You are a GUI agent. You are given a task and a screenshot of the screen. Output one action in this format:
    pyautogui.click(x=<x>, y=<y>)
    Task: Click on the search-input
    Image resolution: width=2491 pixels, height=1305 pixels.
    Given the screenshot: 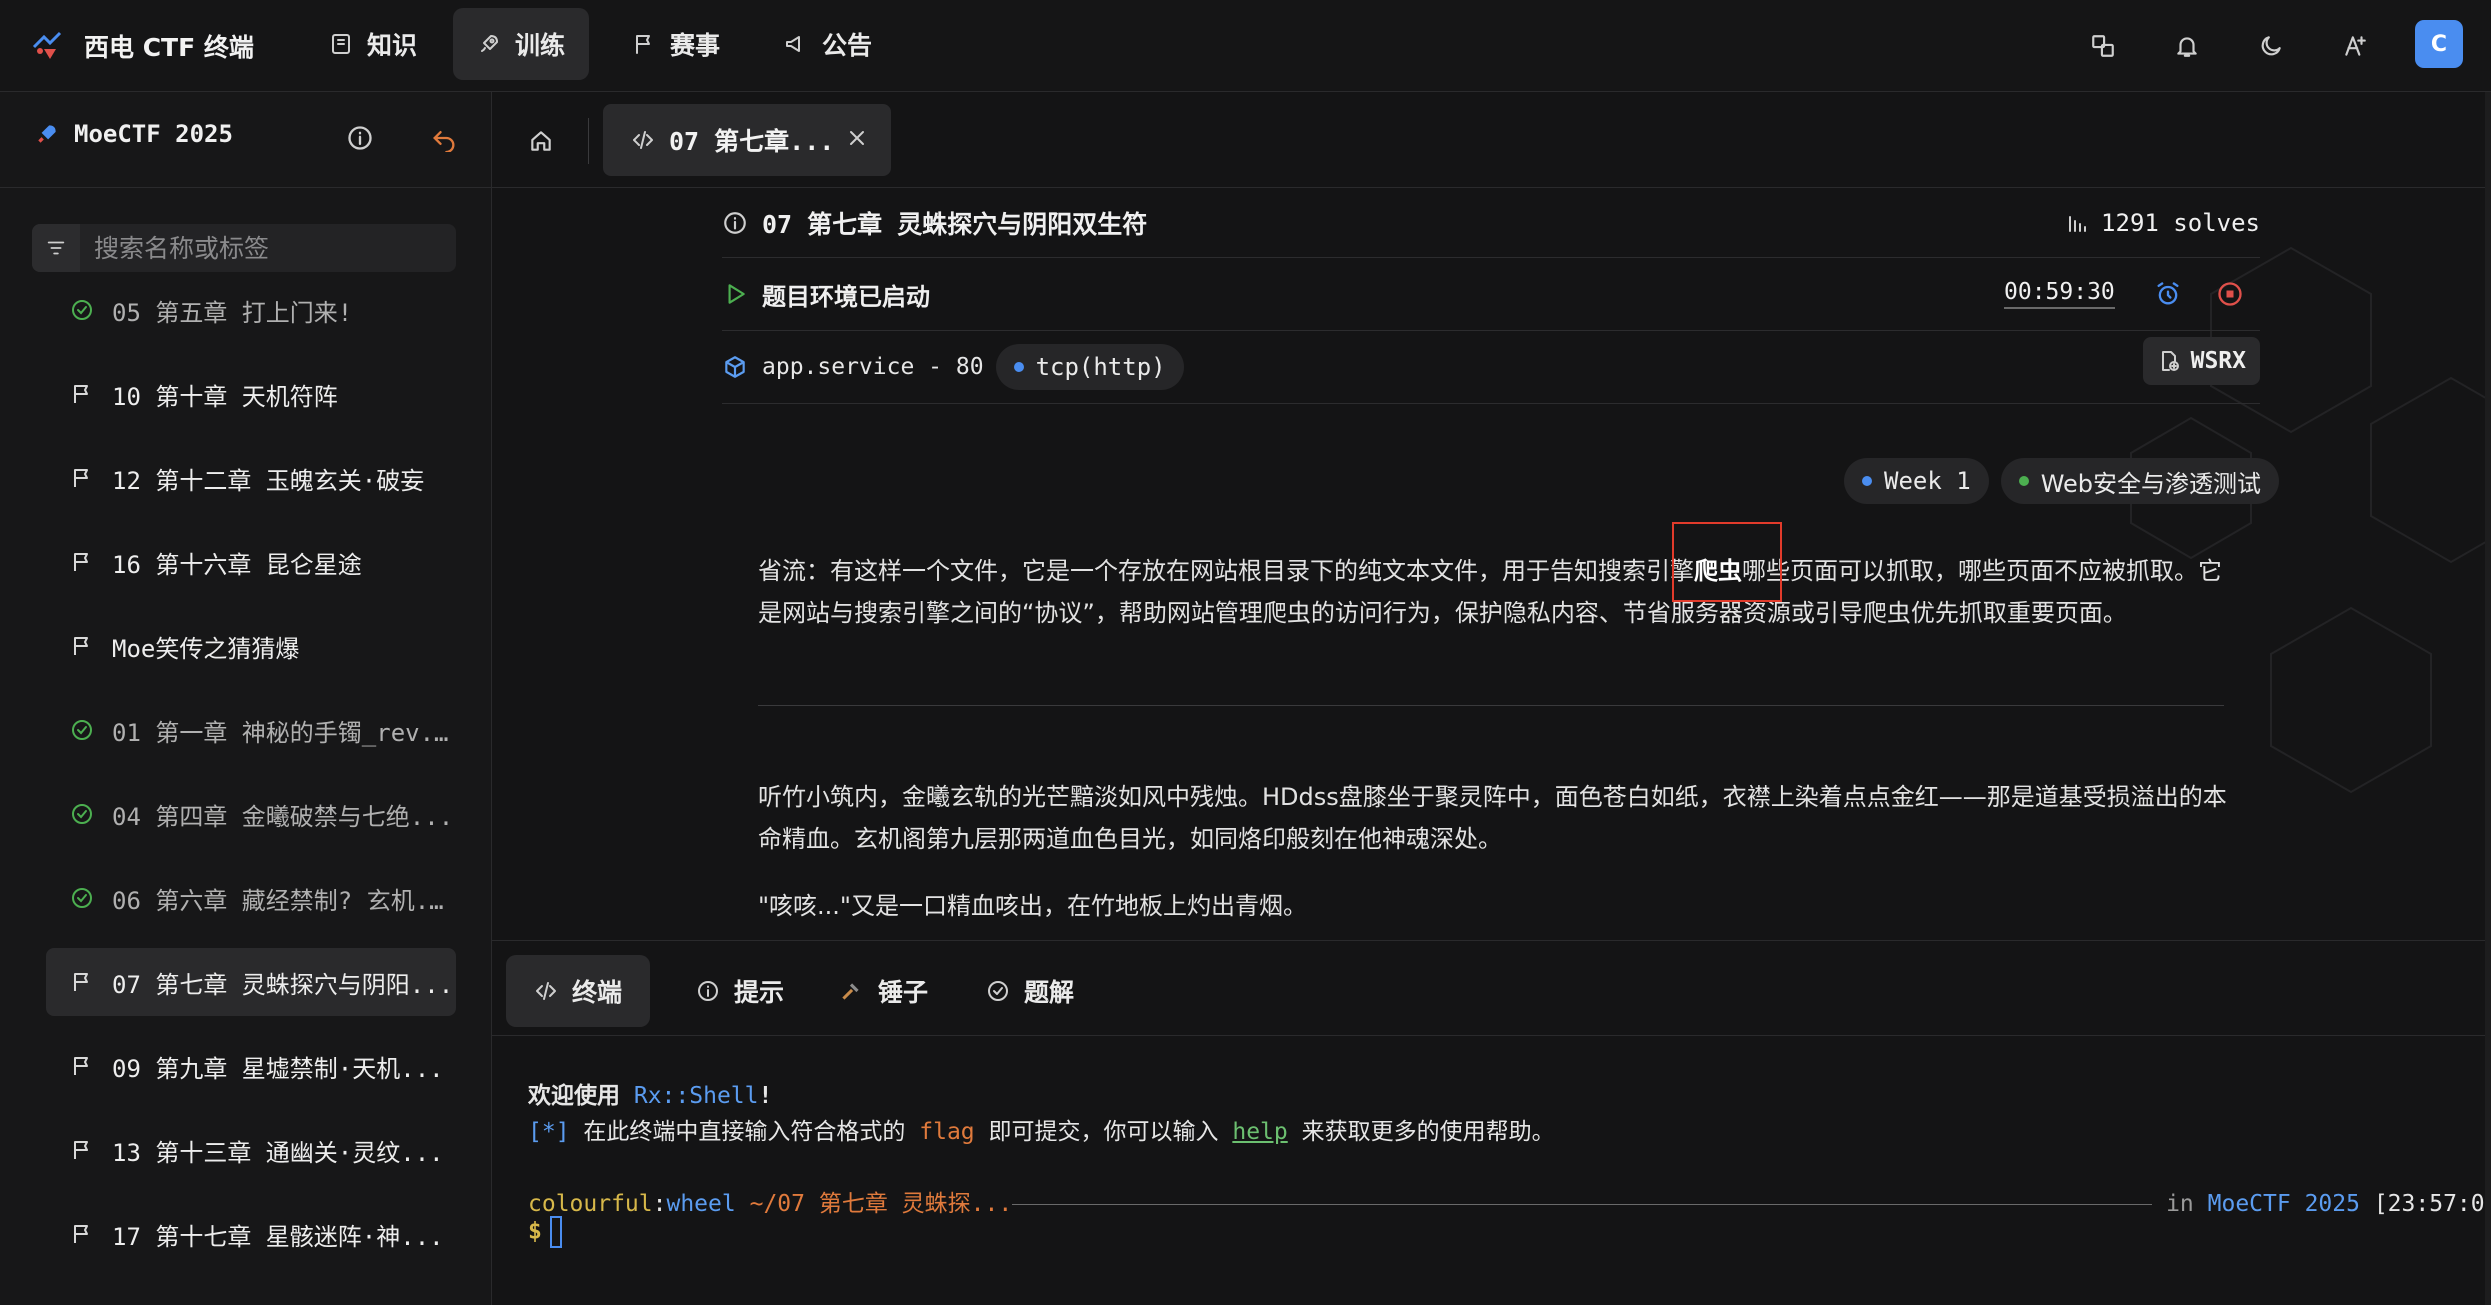 What is the action you would take?
    pyautogui.click(x=268, y=248)
    